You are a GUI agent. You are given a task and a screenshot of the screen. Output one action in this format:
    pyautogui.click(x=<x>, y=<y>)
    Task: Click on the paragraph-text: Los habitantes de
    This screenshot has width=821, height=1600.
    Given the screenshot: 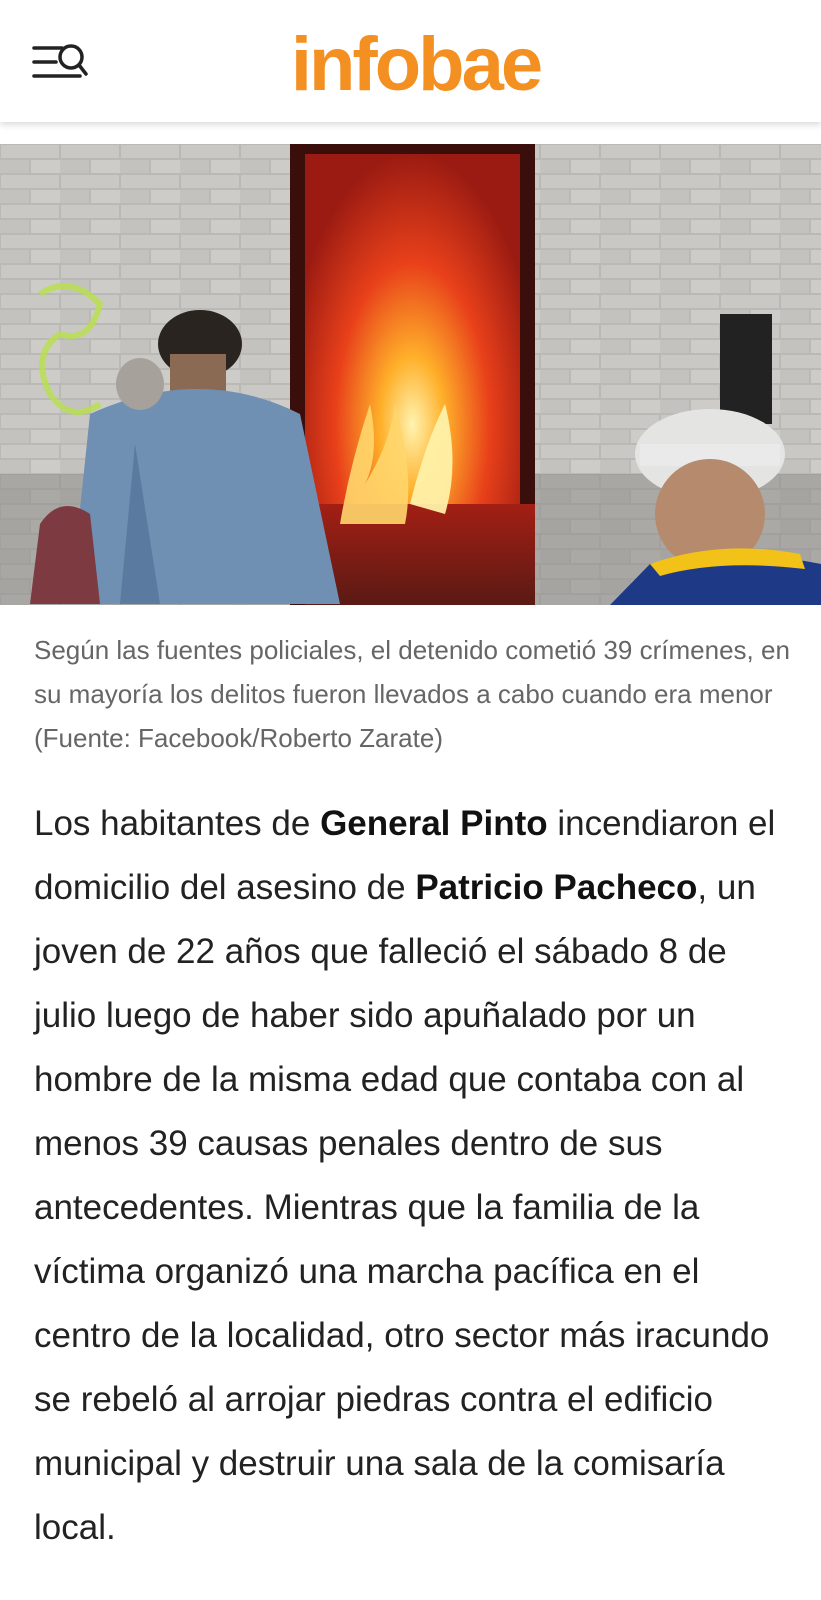 What is the action you would take?
    pyautogui.click(x=177, y=823)
    